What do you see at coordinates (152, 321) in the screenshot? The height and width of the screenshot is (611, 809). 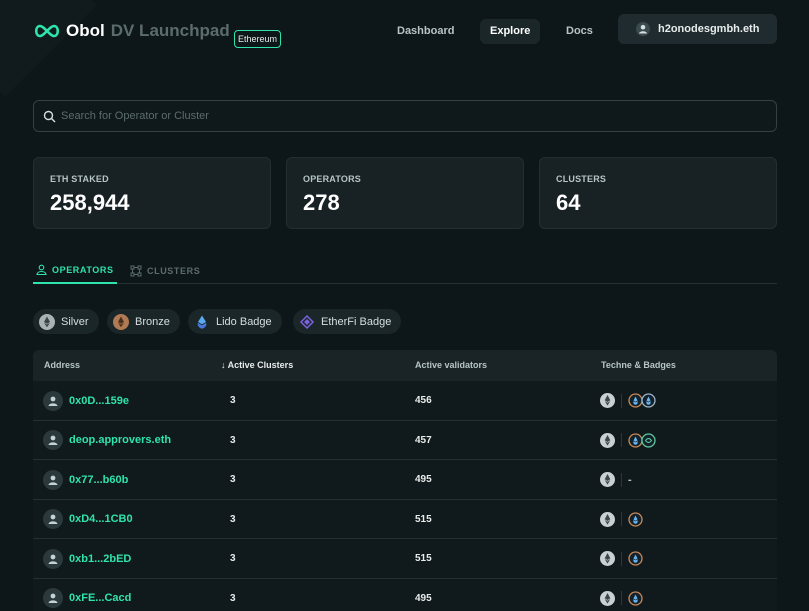 I see `chip-label: Bronze` at bounding box center [152, 321].